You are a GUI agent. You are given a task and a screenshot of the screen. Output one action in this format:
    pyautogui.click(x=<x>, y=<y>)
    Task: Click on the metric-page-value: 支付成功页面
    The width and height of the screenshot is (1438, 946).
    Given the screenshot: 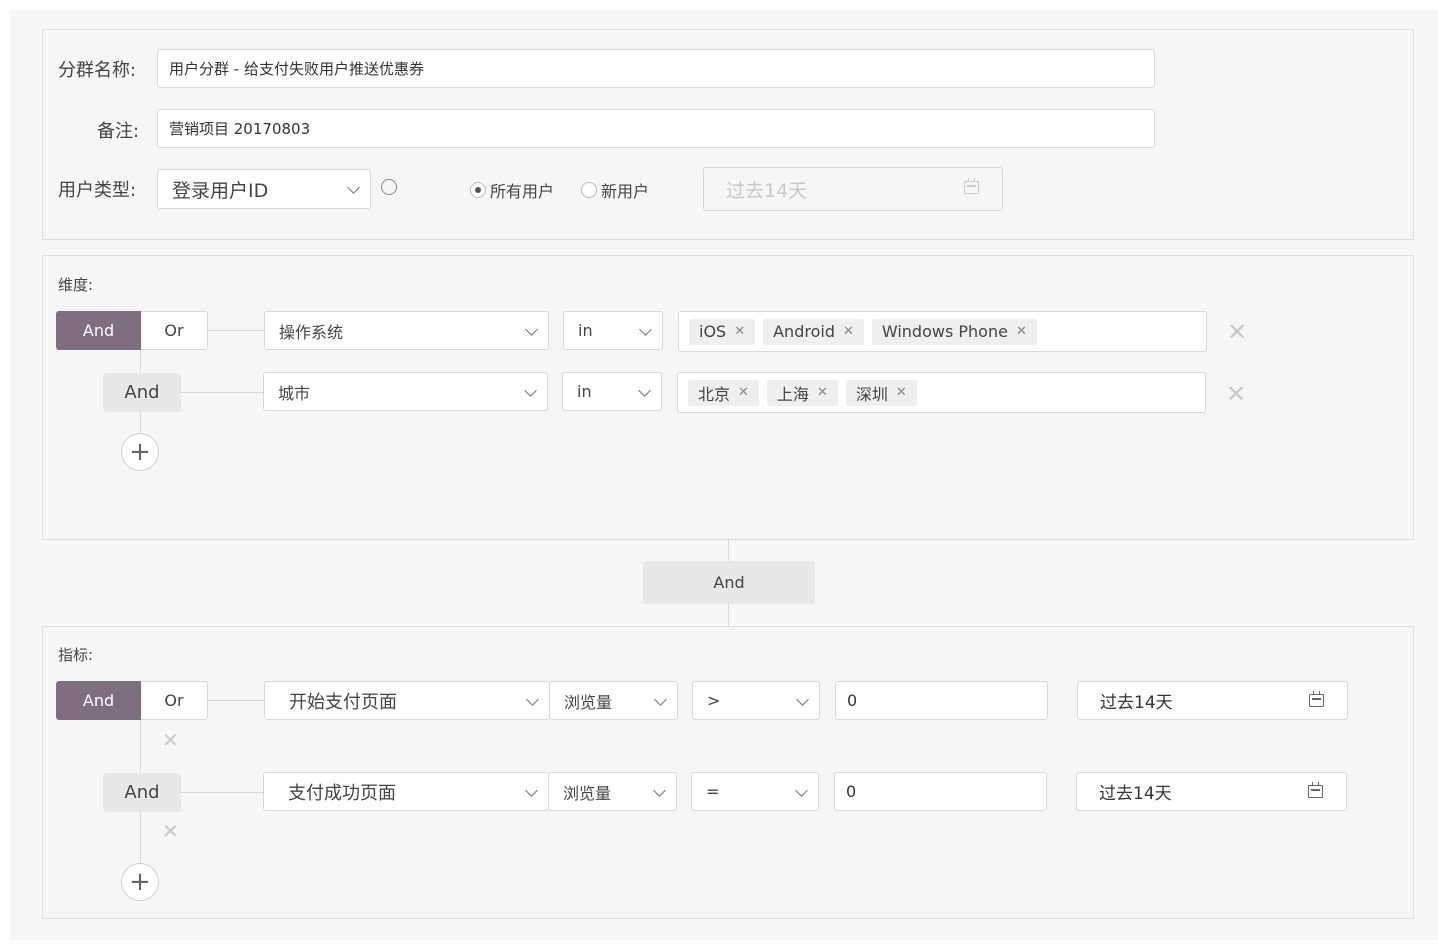 What is the action you would take?
    pyautogui.click(x=342, y=793)
    